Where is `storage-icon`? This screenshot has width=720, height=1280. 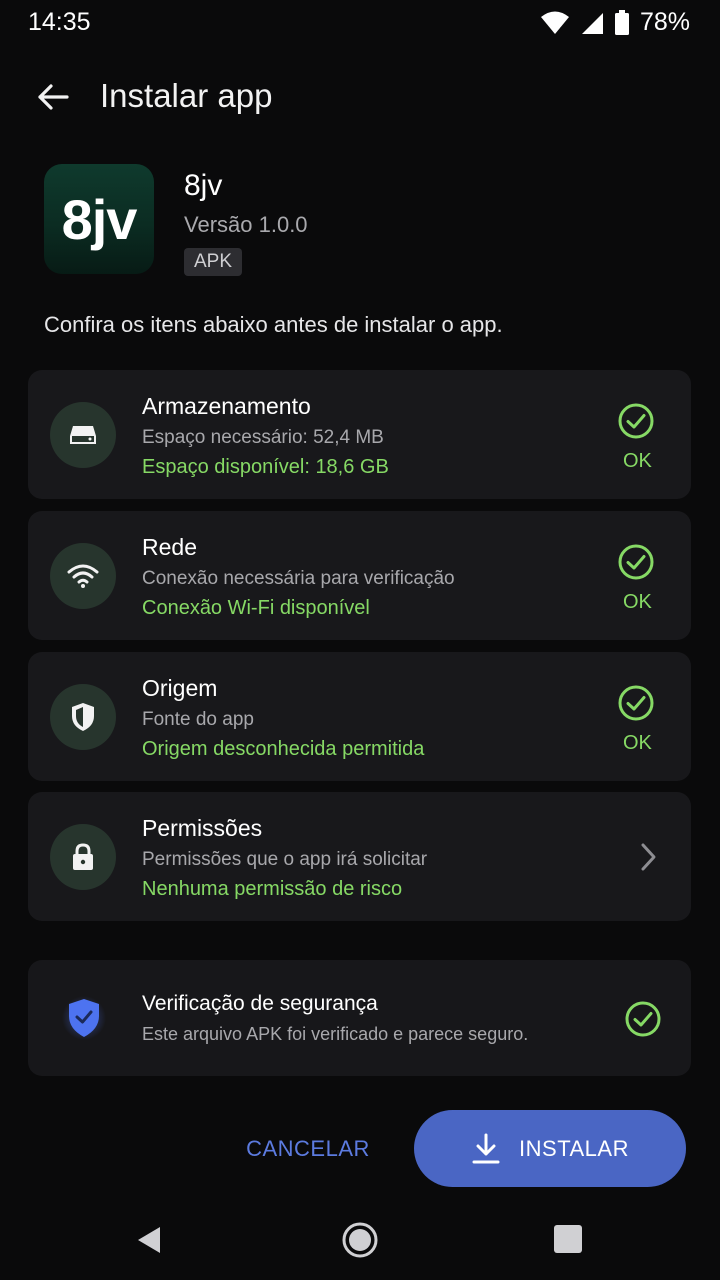 storage-icon is located at coordinates (83, 435).